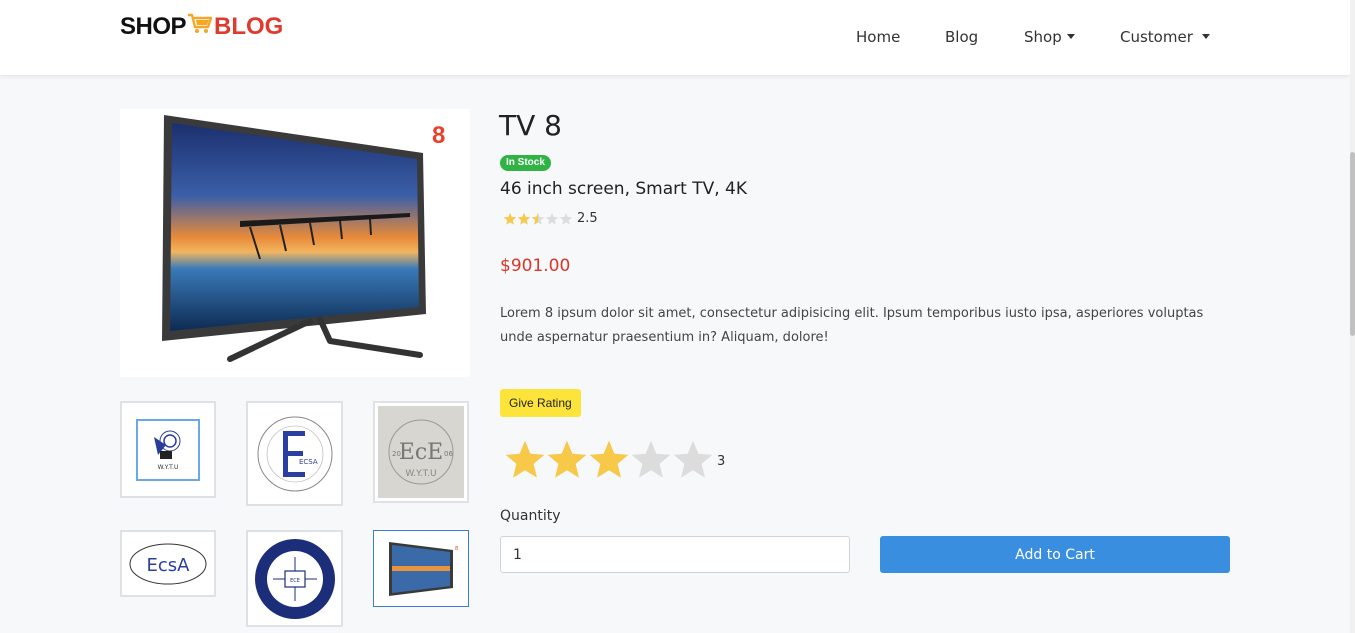 This screenshot has height=633, width=1355. Describe the element at coordinates (420, 474) in the screenshot. I see `thumbnail-3-sub: W.Y.T.U` at that location.